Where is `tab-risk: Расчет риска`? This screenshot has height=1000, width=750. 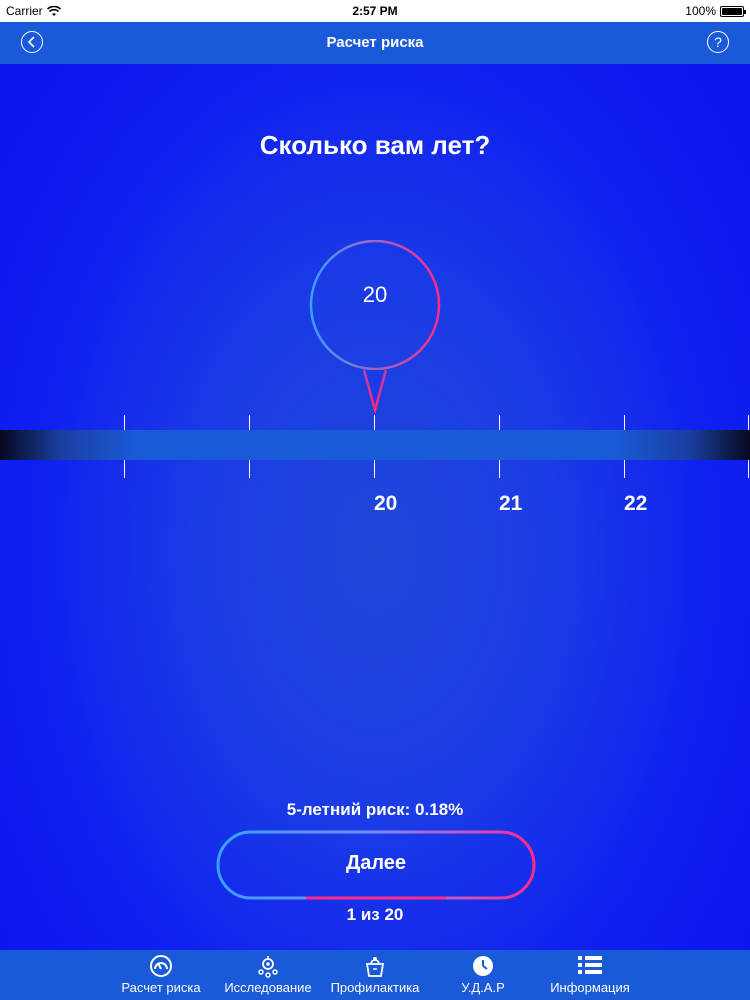 tab-risk: Расчет риска is located at coordinates (161, 975).